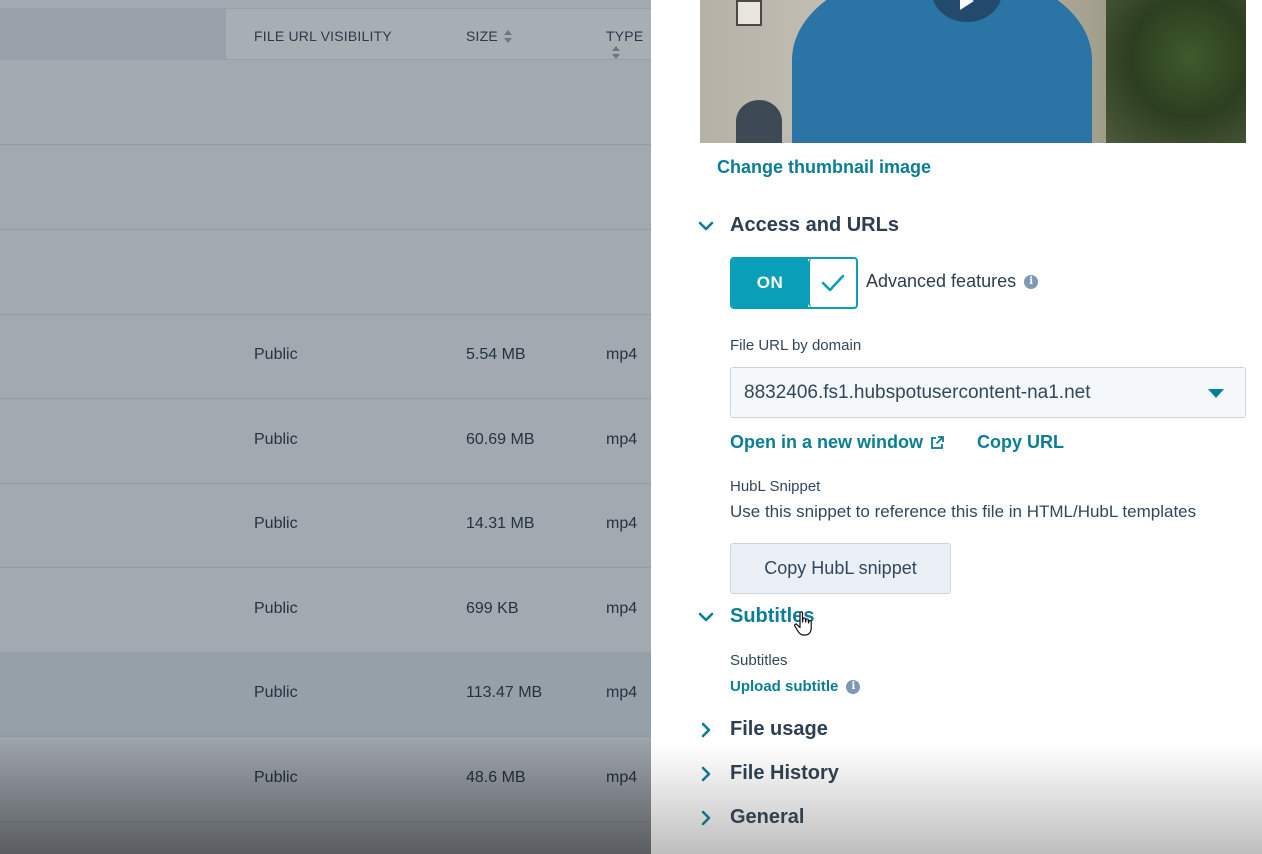 The height and width of the screenshot is (854, 1262). Describe the element at coordinates (496, 777) in the screenshot. I see `row-size: 48.6 MB` at that location.